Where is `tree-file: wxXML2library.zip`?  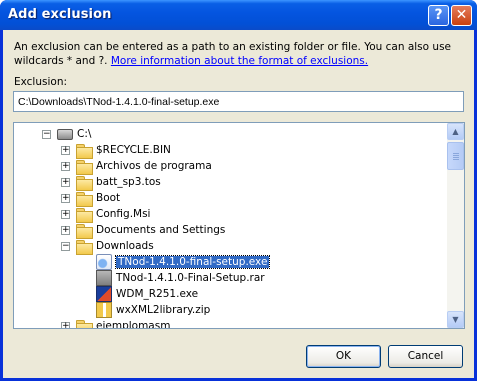
tree-file: wxXML2library.zip is located at coordinates (153, 310).